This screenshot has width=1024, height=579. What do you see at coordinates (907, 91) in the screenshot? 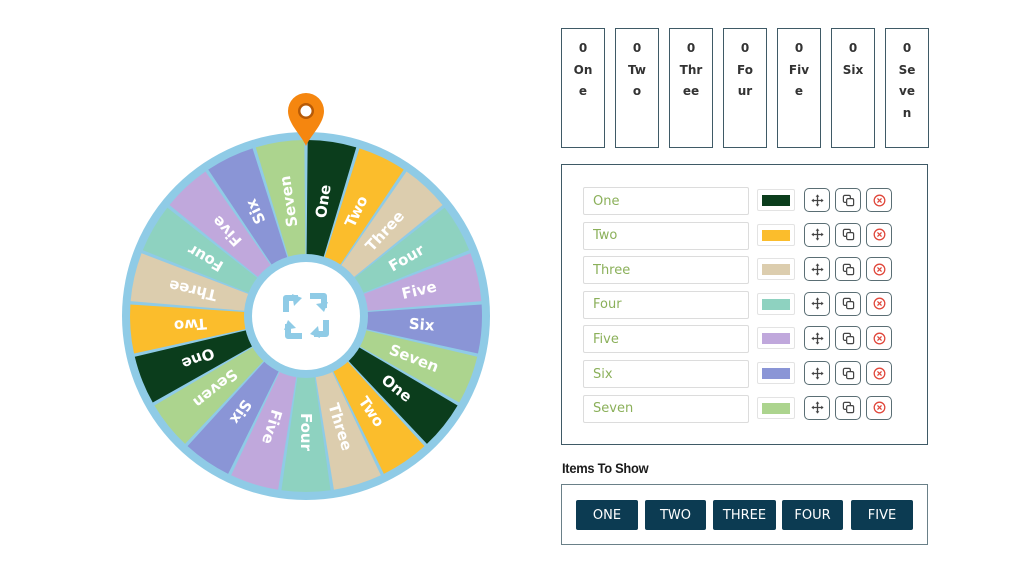
I see `score-name: Seven` at bounding box center [907, 91].